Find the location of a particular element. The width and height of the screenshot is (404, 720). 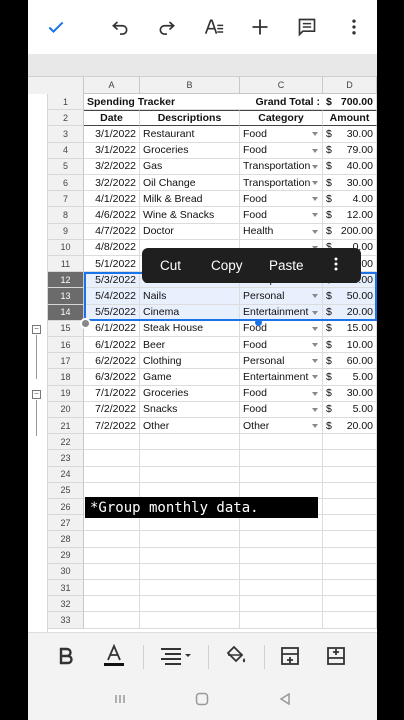

row-header: 4 is located at coordinates (66, 150).